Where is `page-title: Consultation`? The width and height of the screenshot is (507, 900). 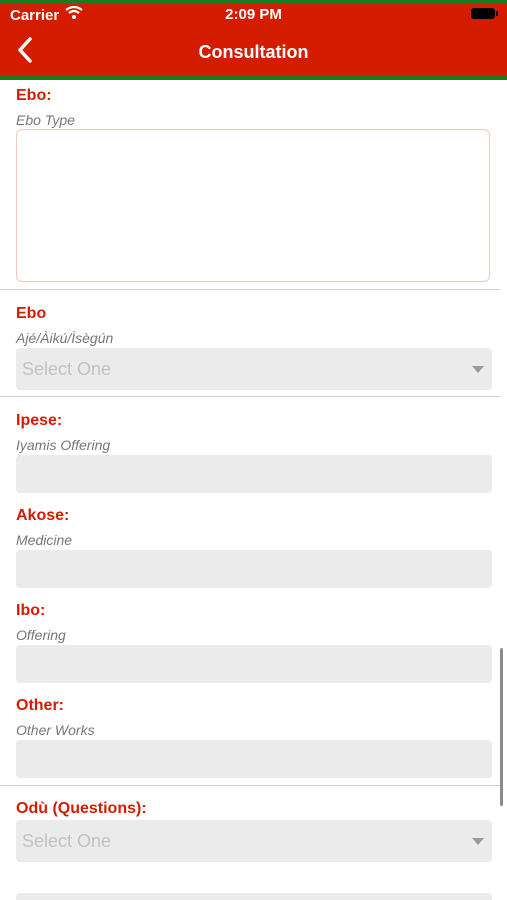 page-title: Consultation is located at coordinates (253, 52).